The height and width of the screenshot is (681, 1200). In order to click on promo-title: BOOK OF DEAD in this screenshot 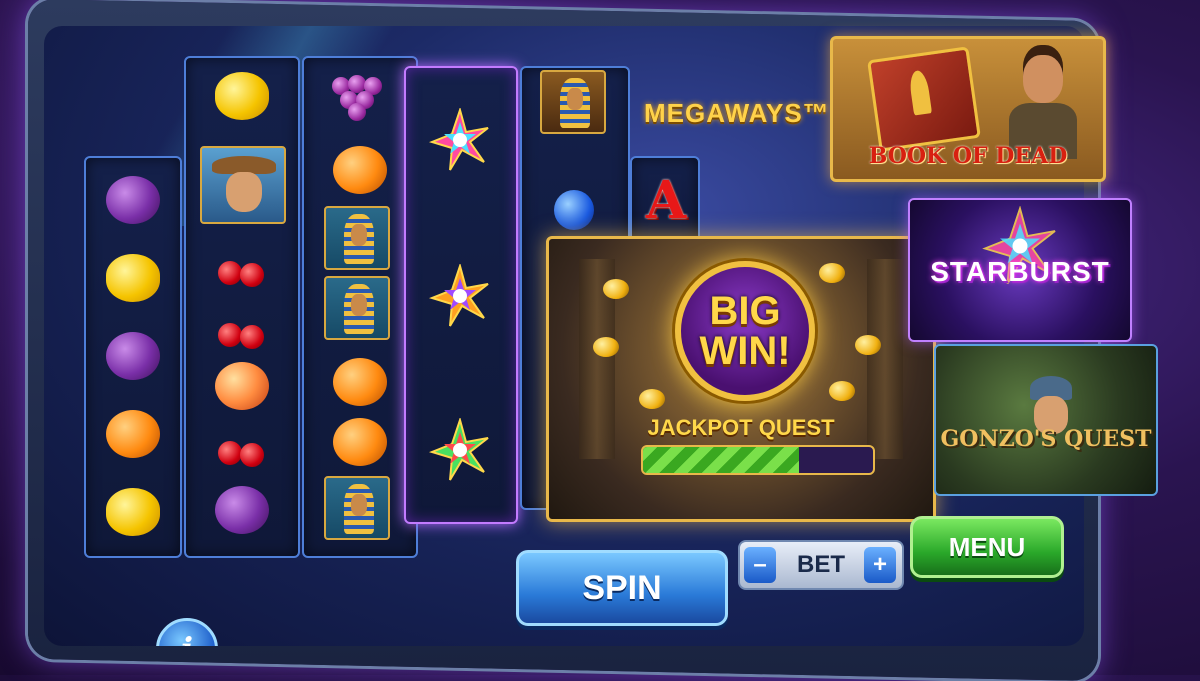, I will do `click(968, 156)`.